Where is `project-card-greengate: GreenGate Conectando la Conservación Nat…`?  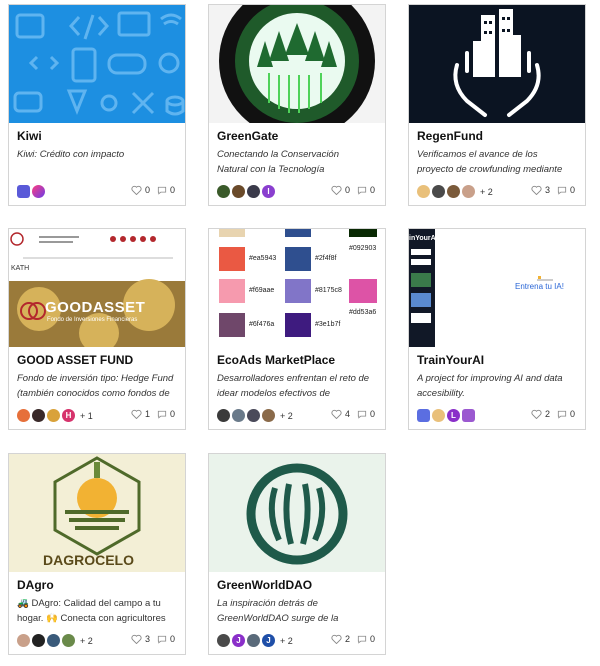
project-card-greengate: GreenGate Conectando la Conservación Nat… is located at coordinates (297, 105).